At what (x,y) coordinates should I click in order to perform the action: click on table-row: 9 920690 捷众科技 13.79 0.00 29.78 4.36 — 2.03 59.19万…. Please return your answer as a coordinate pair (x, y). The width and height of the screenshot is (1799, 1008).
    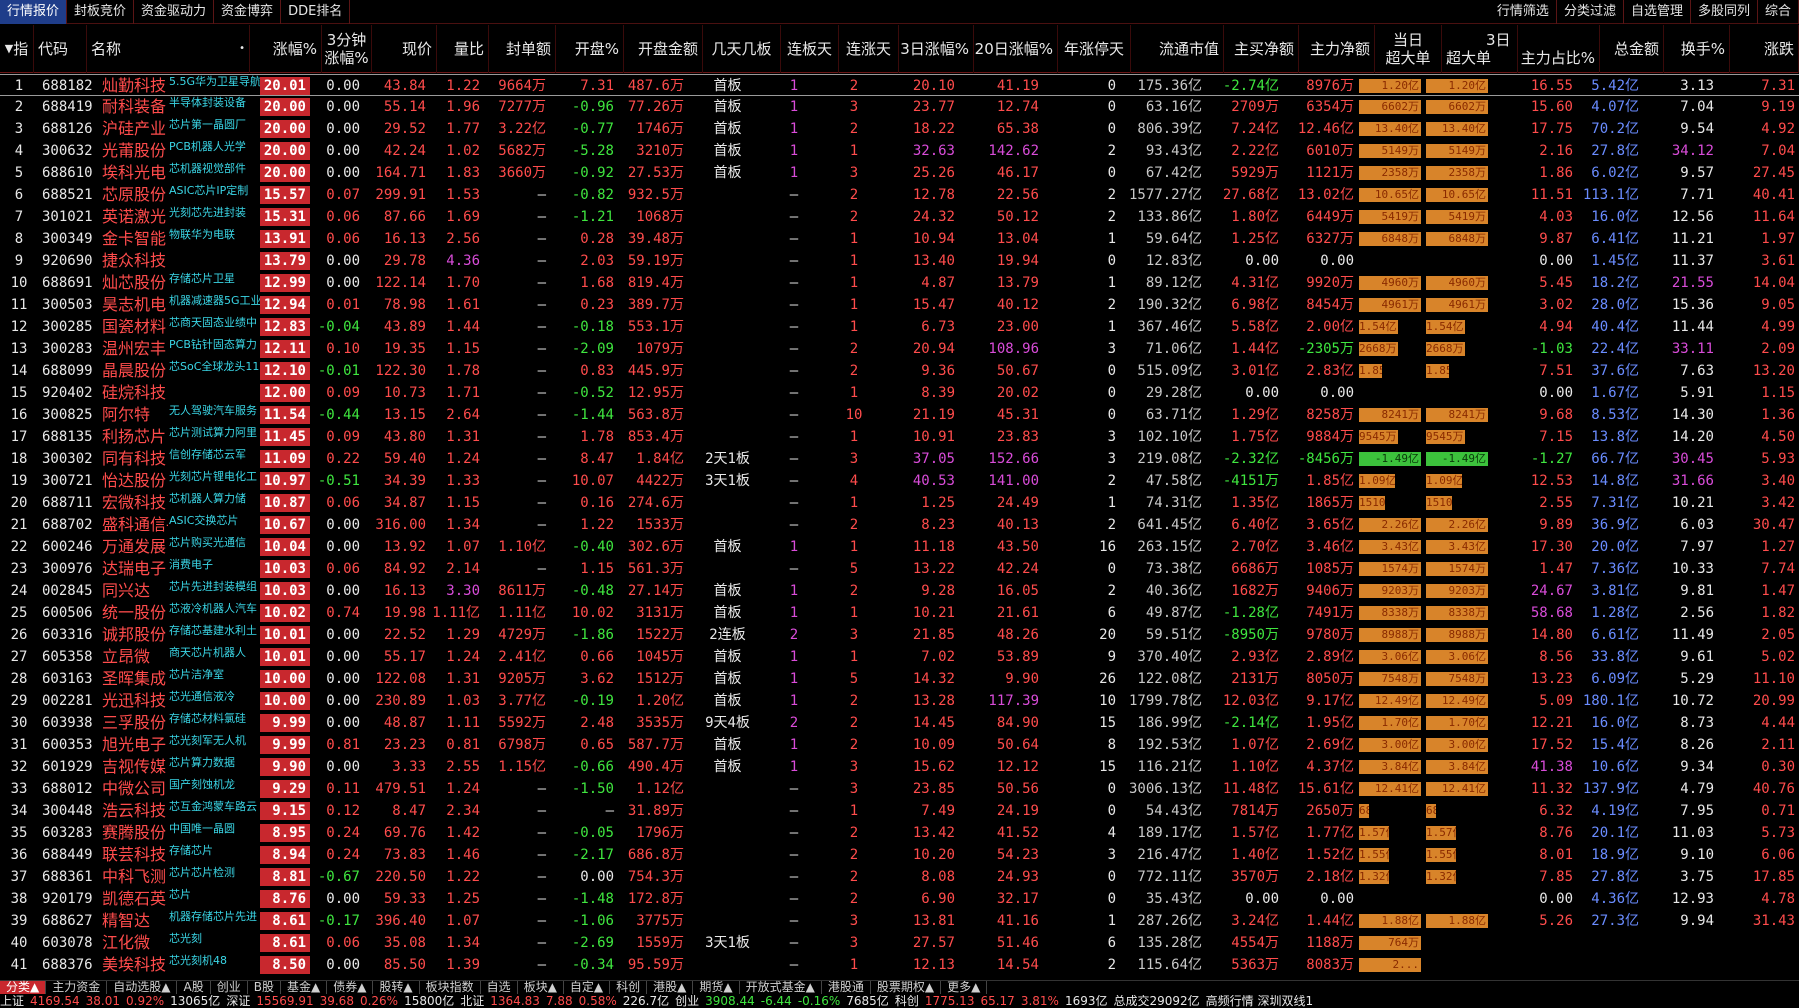
    Looking at the image, I should click on (899, 261).